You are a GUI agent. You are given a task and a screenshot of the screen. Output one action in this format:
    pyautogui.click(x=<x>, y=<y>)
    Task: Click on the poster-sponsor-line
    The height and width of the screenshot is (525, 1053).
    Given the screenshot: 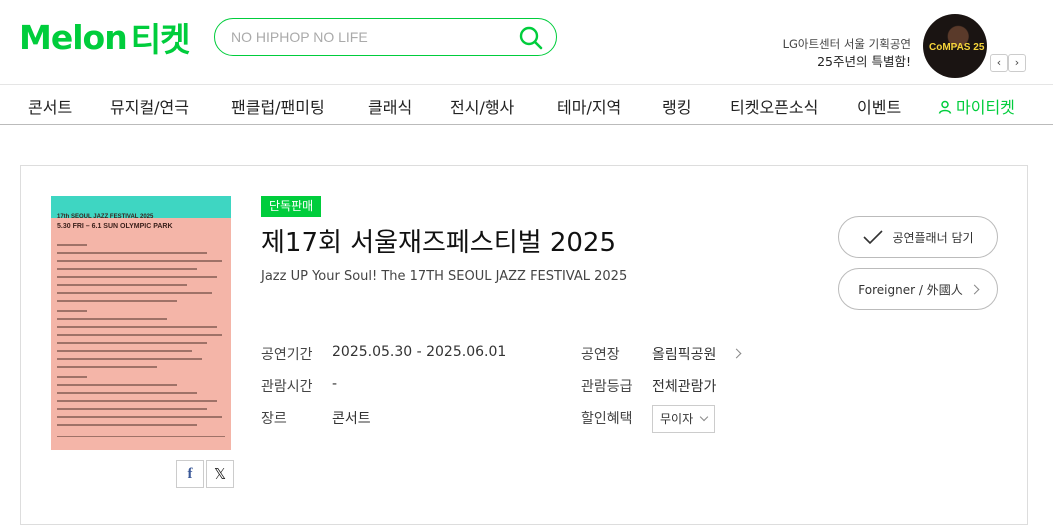 What is the action you would take?
    pyautogui.click(x=141, y=436)
    